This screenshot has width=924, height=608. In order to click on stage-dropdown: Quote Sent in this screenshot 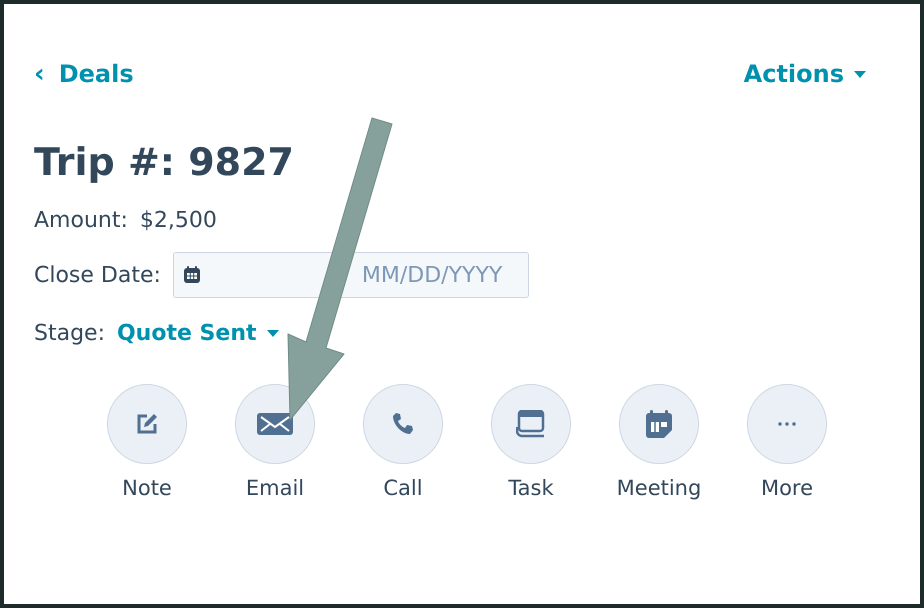, I will do `click(197, 333)`.